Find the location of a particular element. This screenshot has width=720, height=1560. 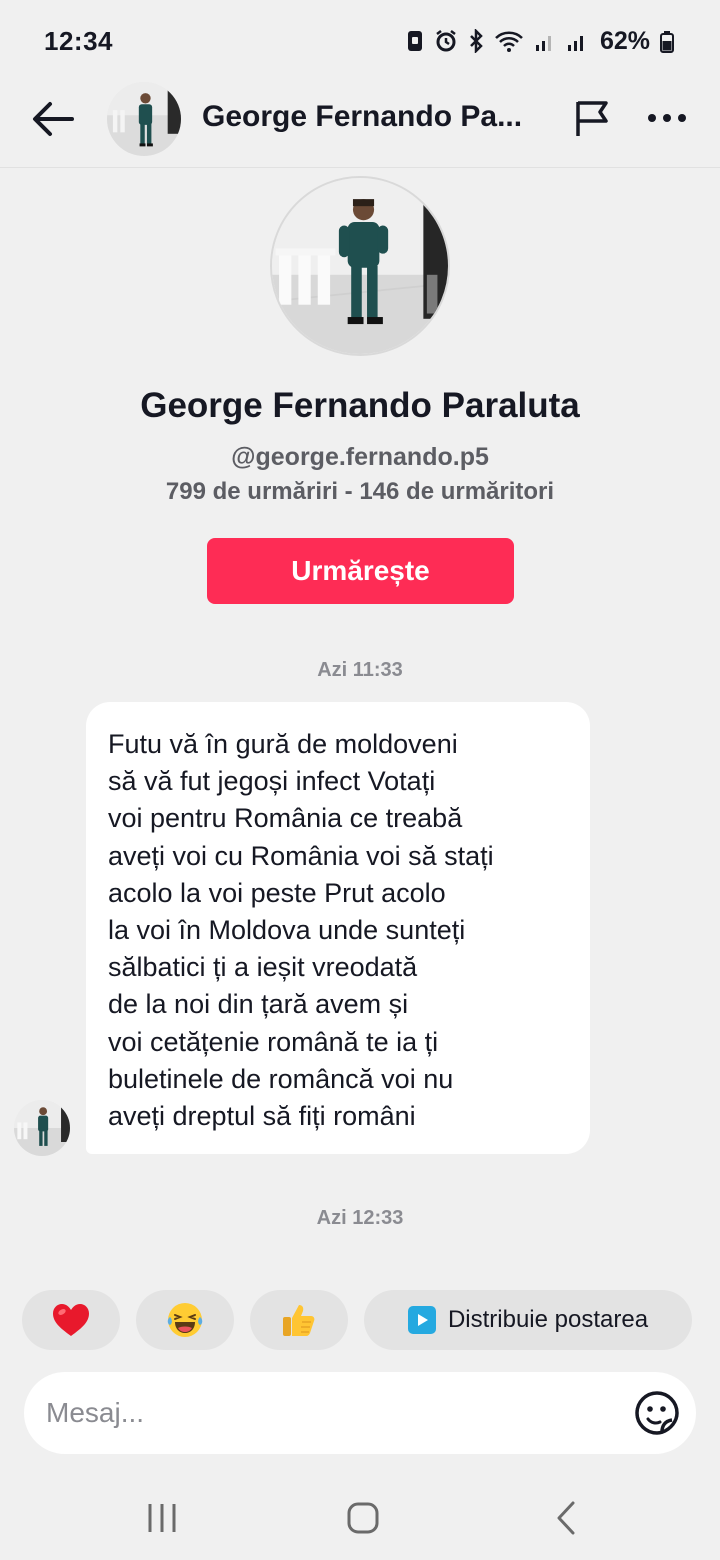

status-time: 12:34 is located at coordinates (78, 40).